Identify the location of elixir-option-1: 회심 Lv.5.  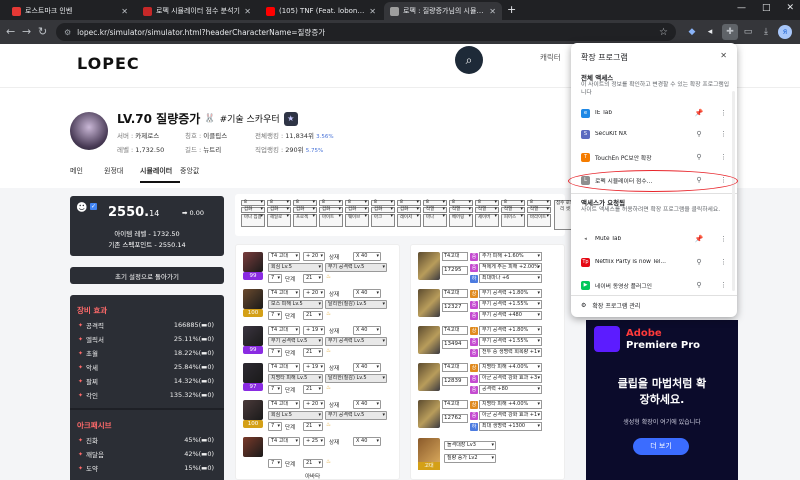
(295, 267).